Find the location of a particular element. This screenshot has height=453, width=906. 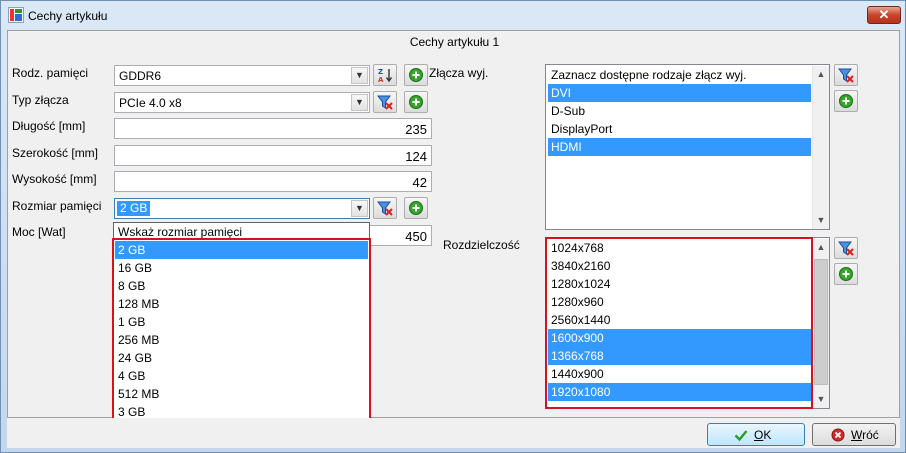

memory-type-label: Rodz. pamięci is located at coordinates (50, 73).